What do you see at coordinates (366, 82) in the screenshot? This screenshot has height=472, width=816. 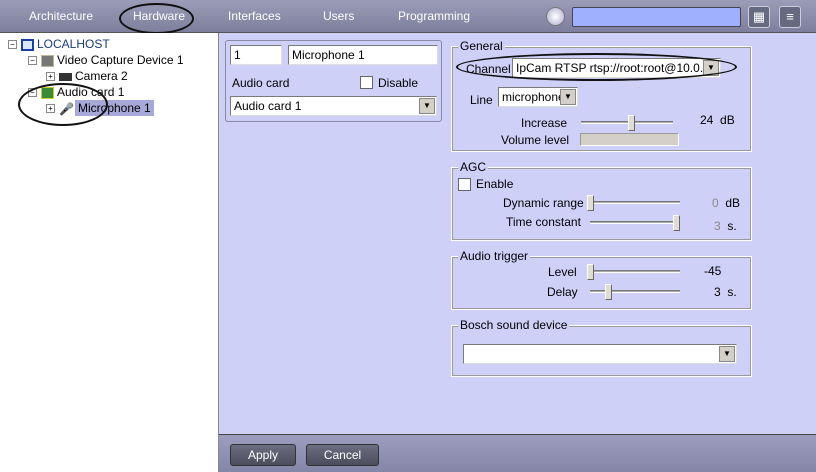 I see `disable-checkbox` at bounding box center [366, 82].